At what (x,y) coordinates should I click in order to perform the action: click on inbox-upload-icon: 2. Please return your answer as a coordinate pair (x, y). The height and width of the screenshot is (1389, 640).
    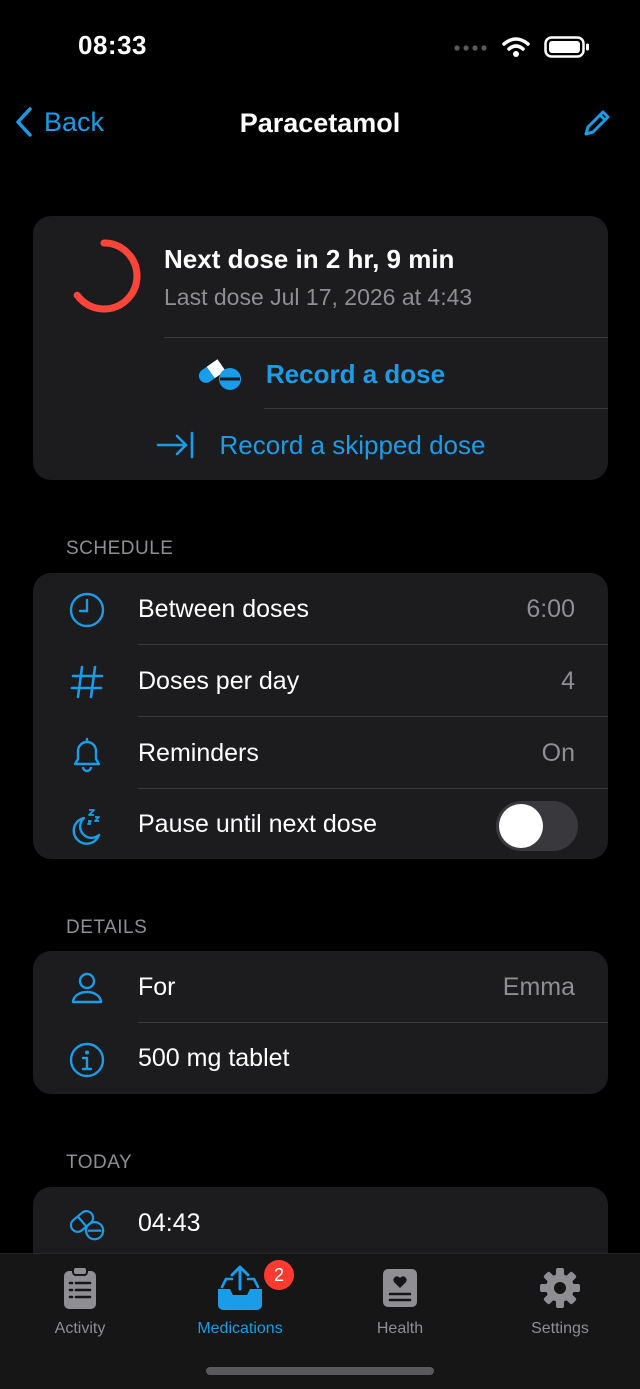
    Looking at the image, I should click on (255, 1286).